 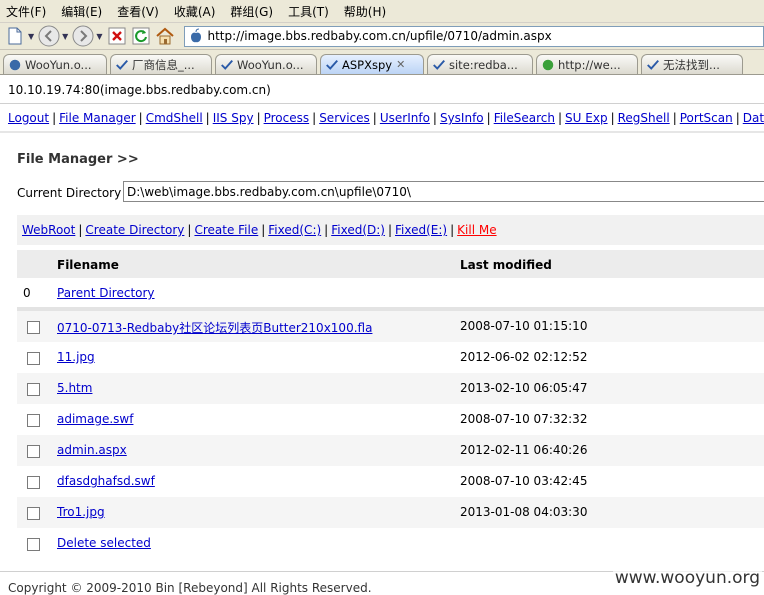 I want to click on new-page-icon, so click(x=15, y=36).